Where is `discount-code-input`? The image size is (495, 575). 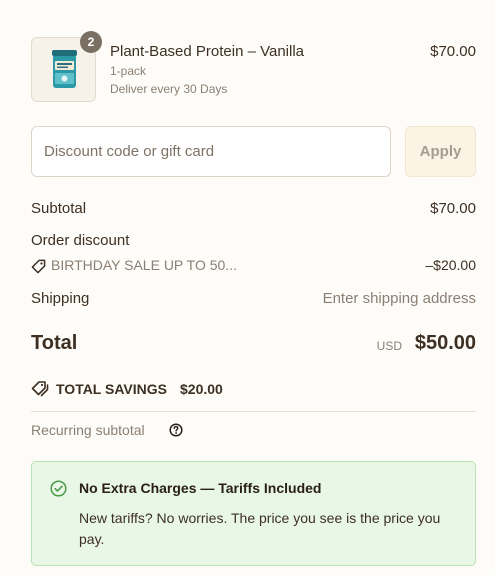
discount-code-input is located at coordinates (211, 151).